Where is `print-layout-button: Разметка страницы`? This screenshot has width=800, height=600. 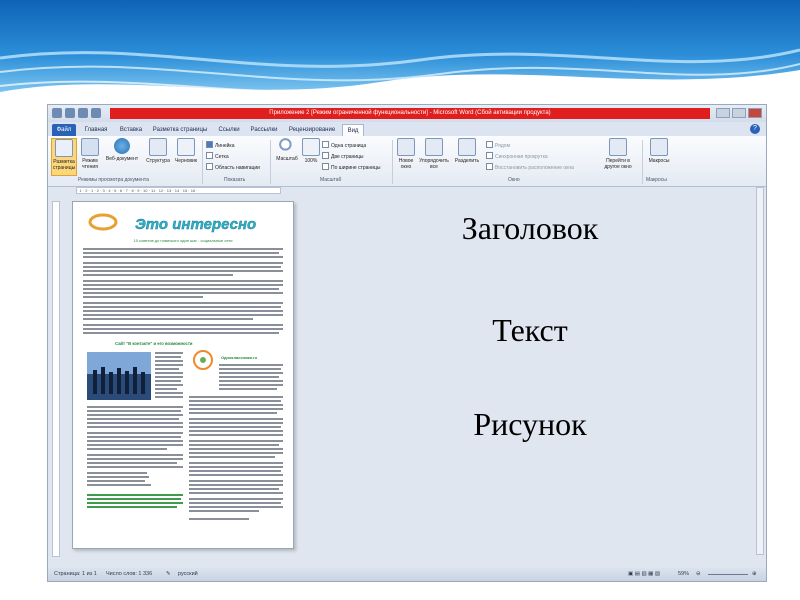
print-layout-button: Разметка страницы is located at coordinates (64, 157).